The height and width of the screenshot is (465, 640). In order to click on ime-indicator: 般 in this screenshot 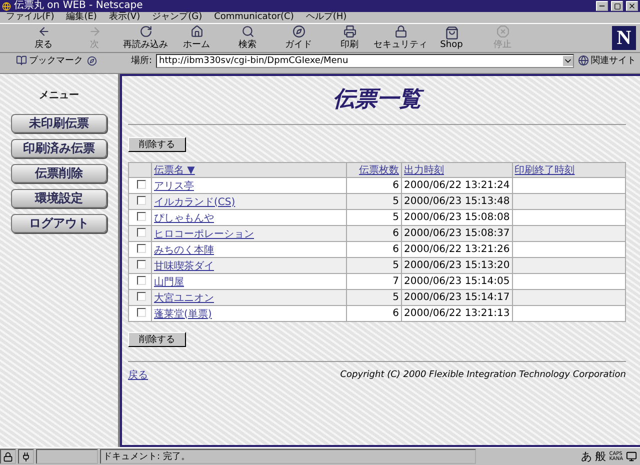, I will do `click(600, 456)`.